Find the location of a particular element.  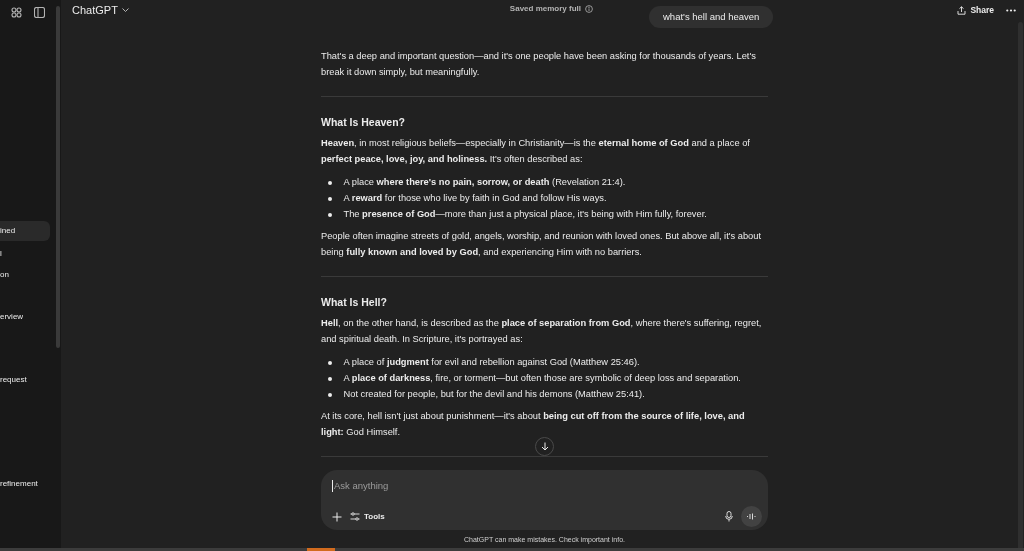

list-item-text: The presence of God—more than just a physical place, it's being with Him fully, forever. is located at coordinates (525, 215).